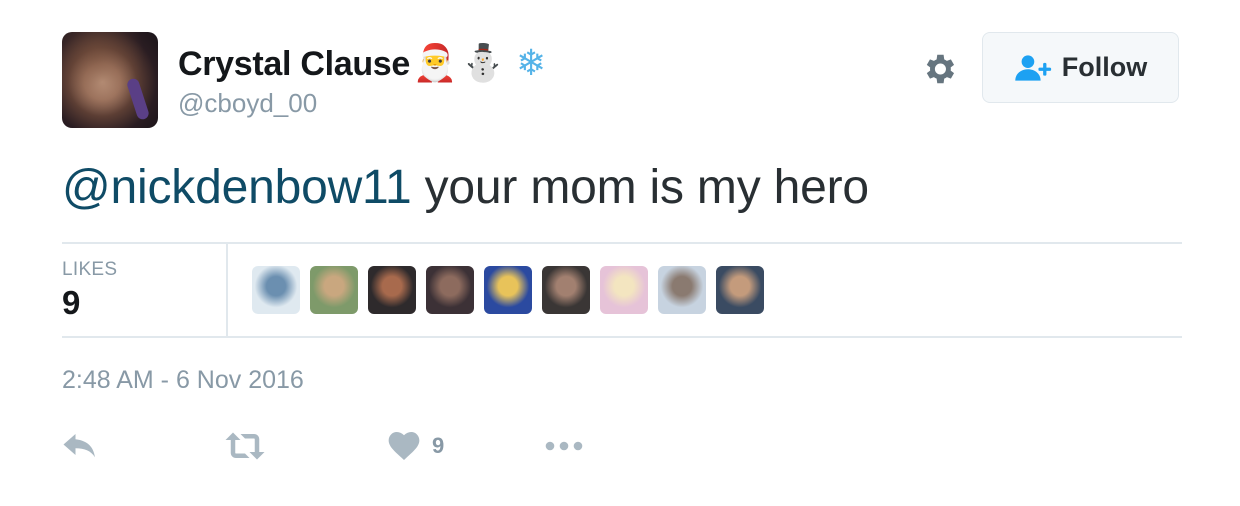  I want to click on display-name: Crystal Clause, so click(294, 64).